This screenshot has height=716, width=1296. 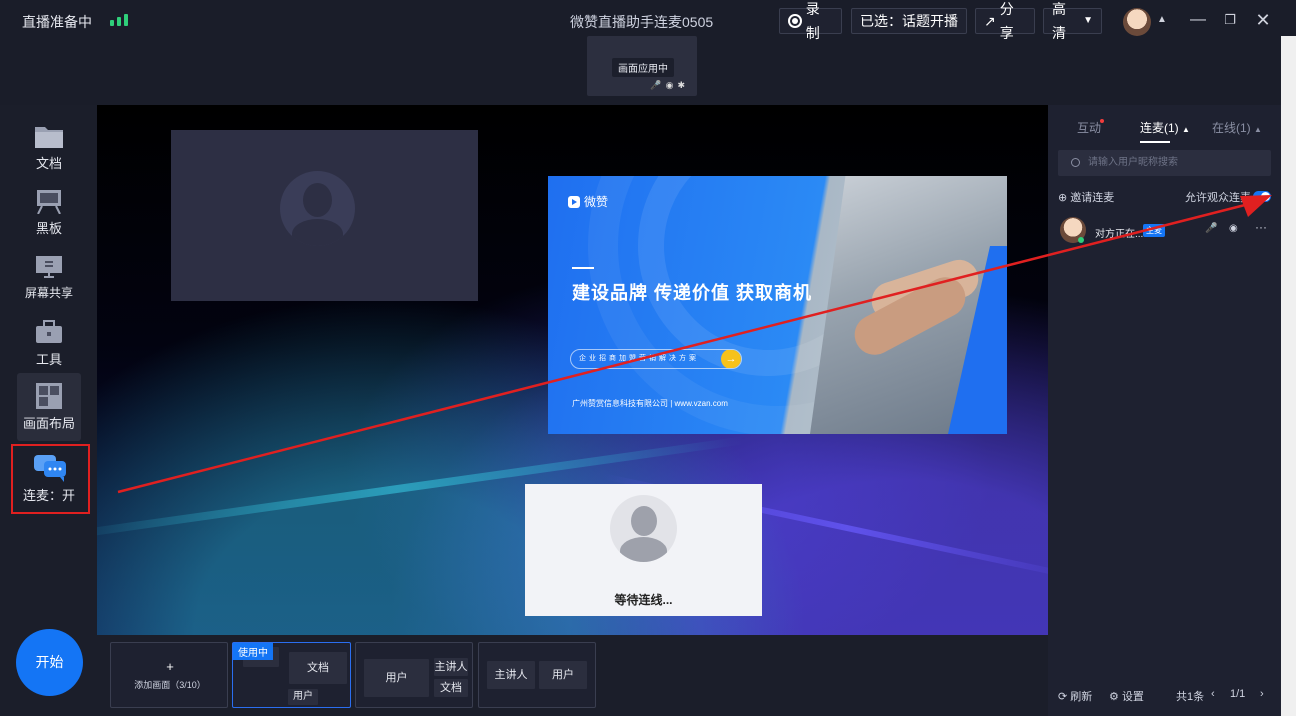 What do you see at coordinates (49, 201) in the screenshot?
I see `blackboard-icon` at bounding box center [49, 201].